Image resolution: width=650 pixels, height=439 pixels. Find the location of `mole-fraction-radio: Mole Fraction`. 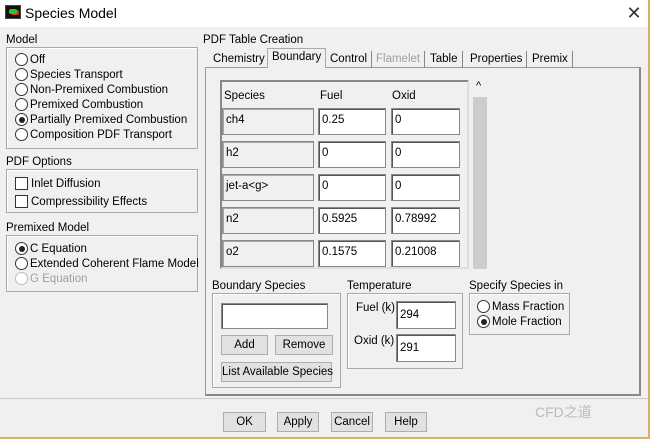

mole-fraction-radio: Mole Fraction is located at coordinates (519, 321).